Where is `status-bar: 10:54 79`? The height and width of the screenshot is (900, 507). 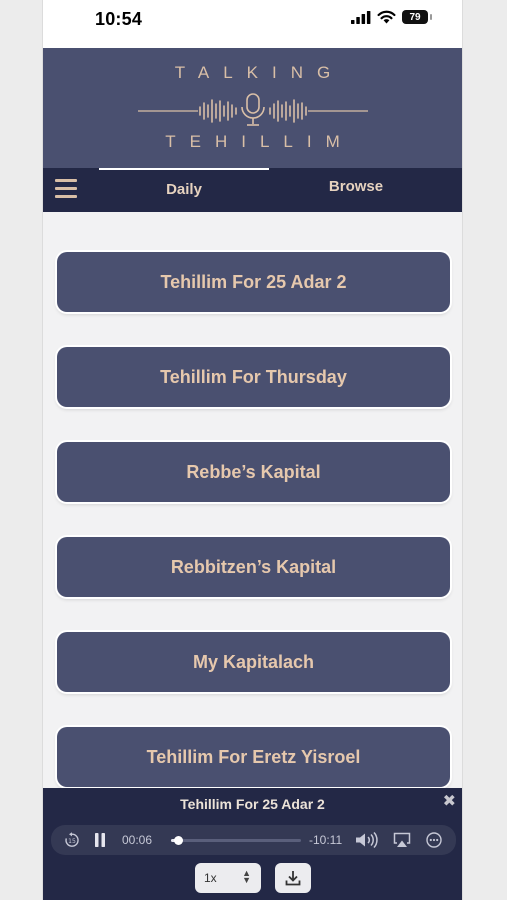
status-bar: 10:54 79 is located at coordinates (252, 24).